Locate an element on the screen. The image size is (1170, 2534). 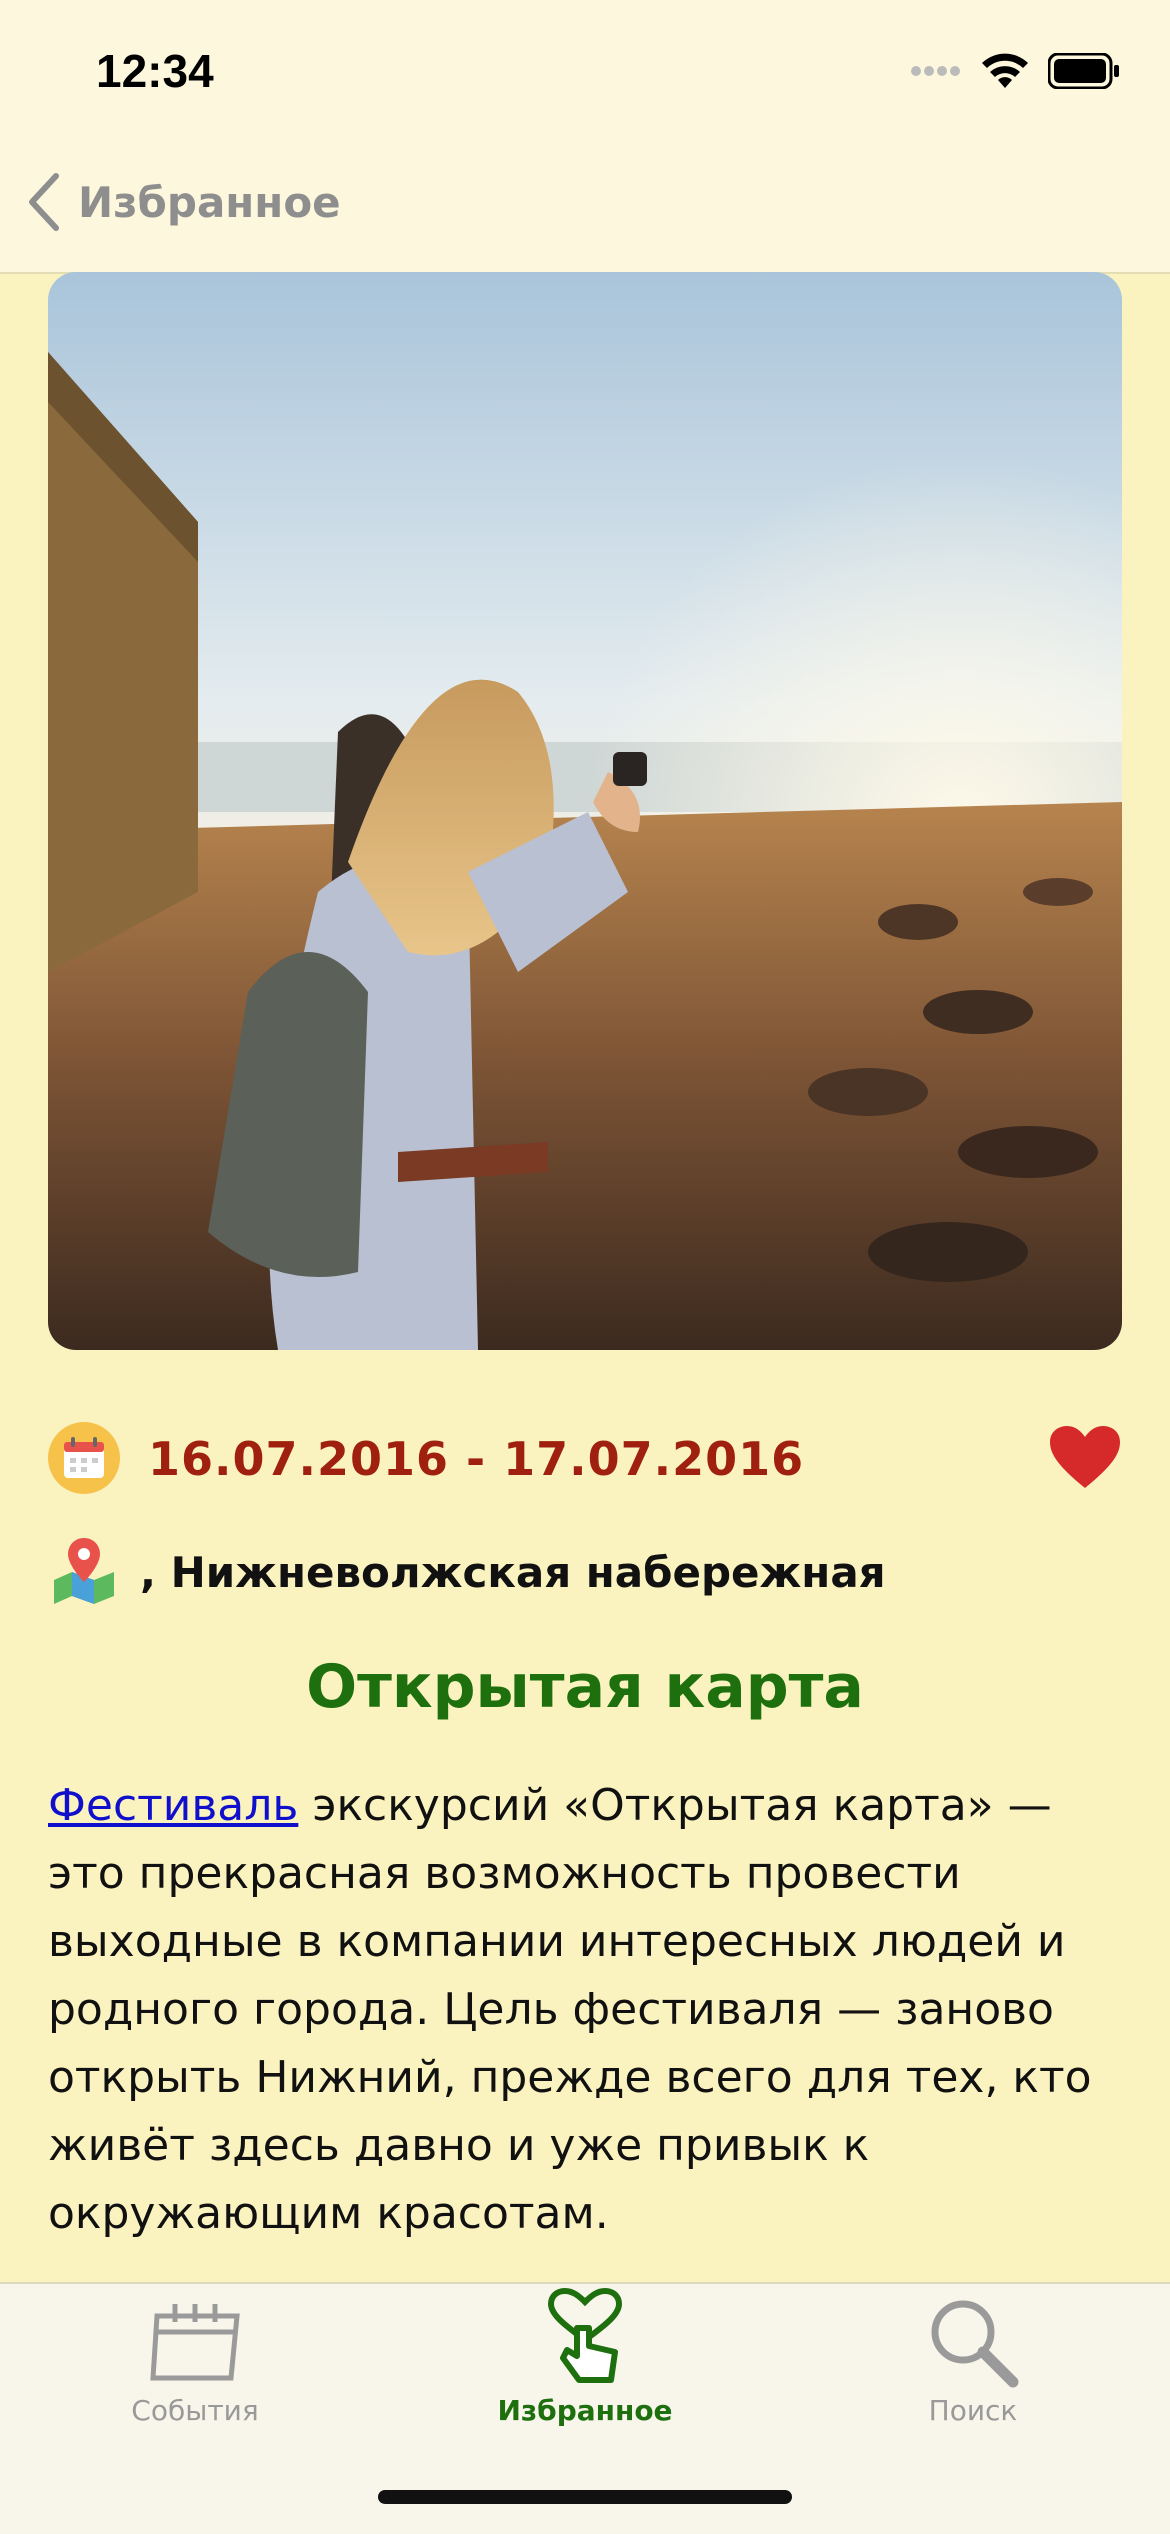
search-icon is located at coordinates (975, 2344).